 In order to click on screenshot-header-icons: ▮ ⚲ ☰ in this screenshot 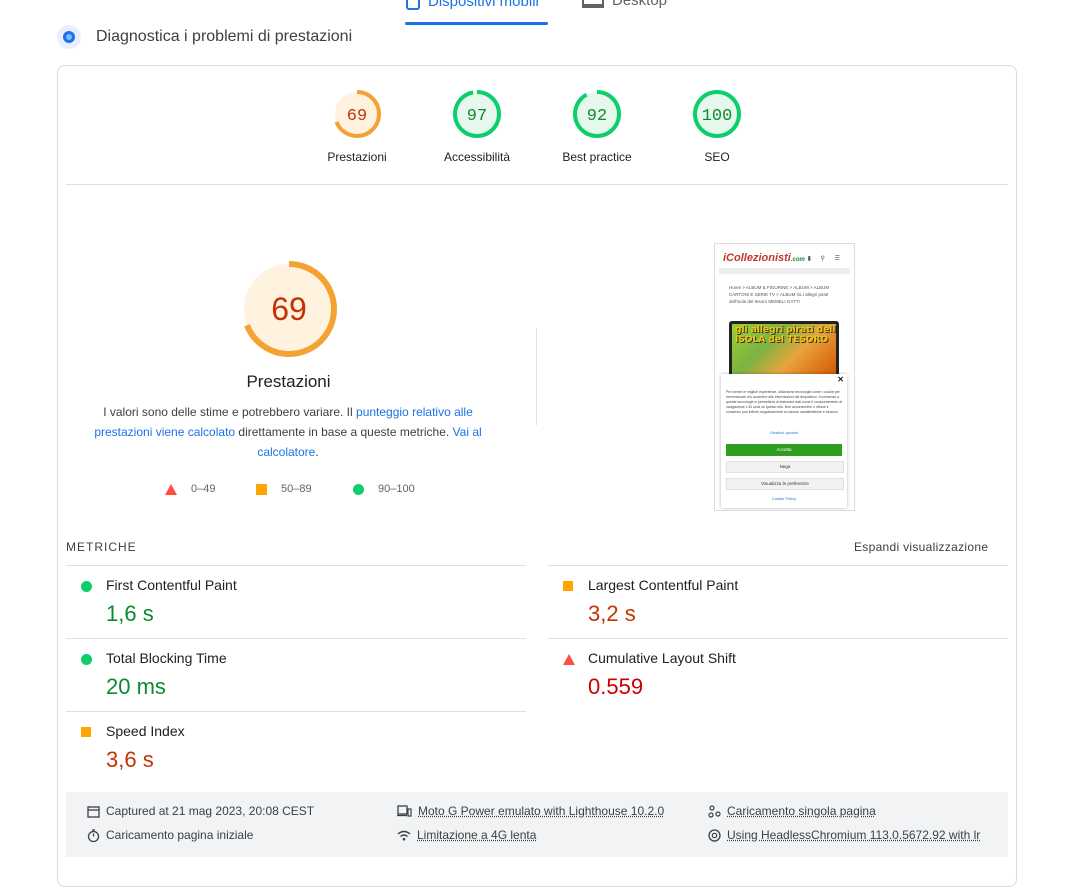, I will do `click(826, 258)`.